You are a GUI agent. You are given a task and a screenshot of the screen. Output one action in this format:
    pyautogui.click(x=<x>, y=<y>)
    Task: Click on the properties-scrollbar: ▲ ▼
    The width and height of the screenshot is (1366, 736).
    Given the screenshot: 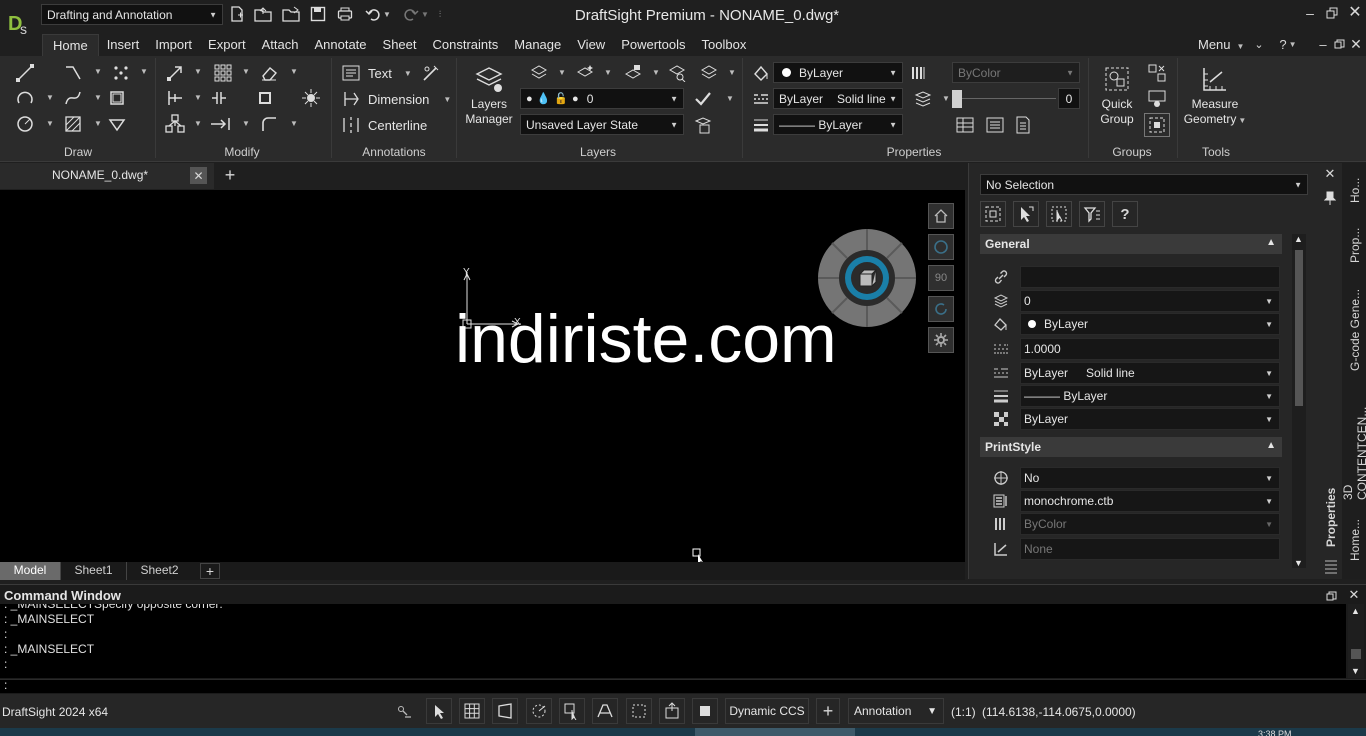 What is the action you would take?
    pyautogui.click(x=1299, y=401)
    